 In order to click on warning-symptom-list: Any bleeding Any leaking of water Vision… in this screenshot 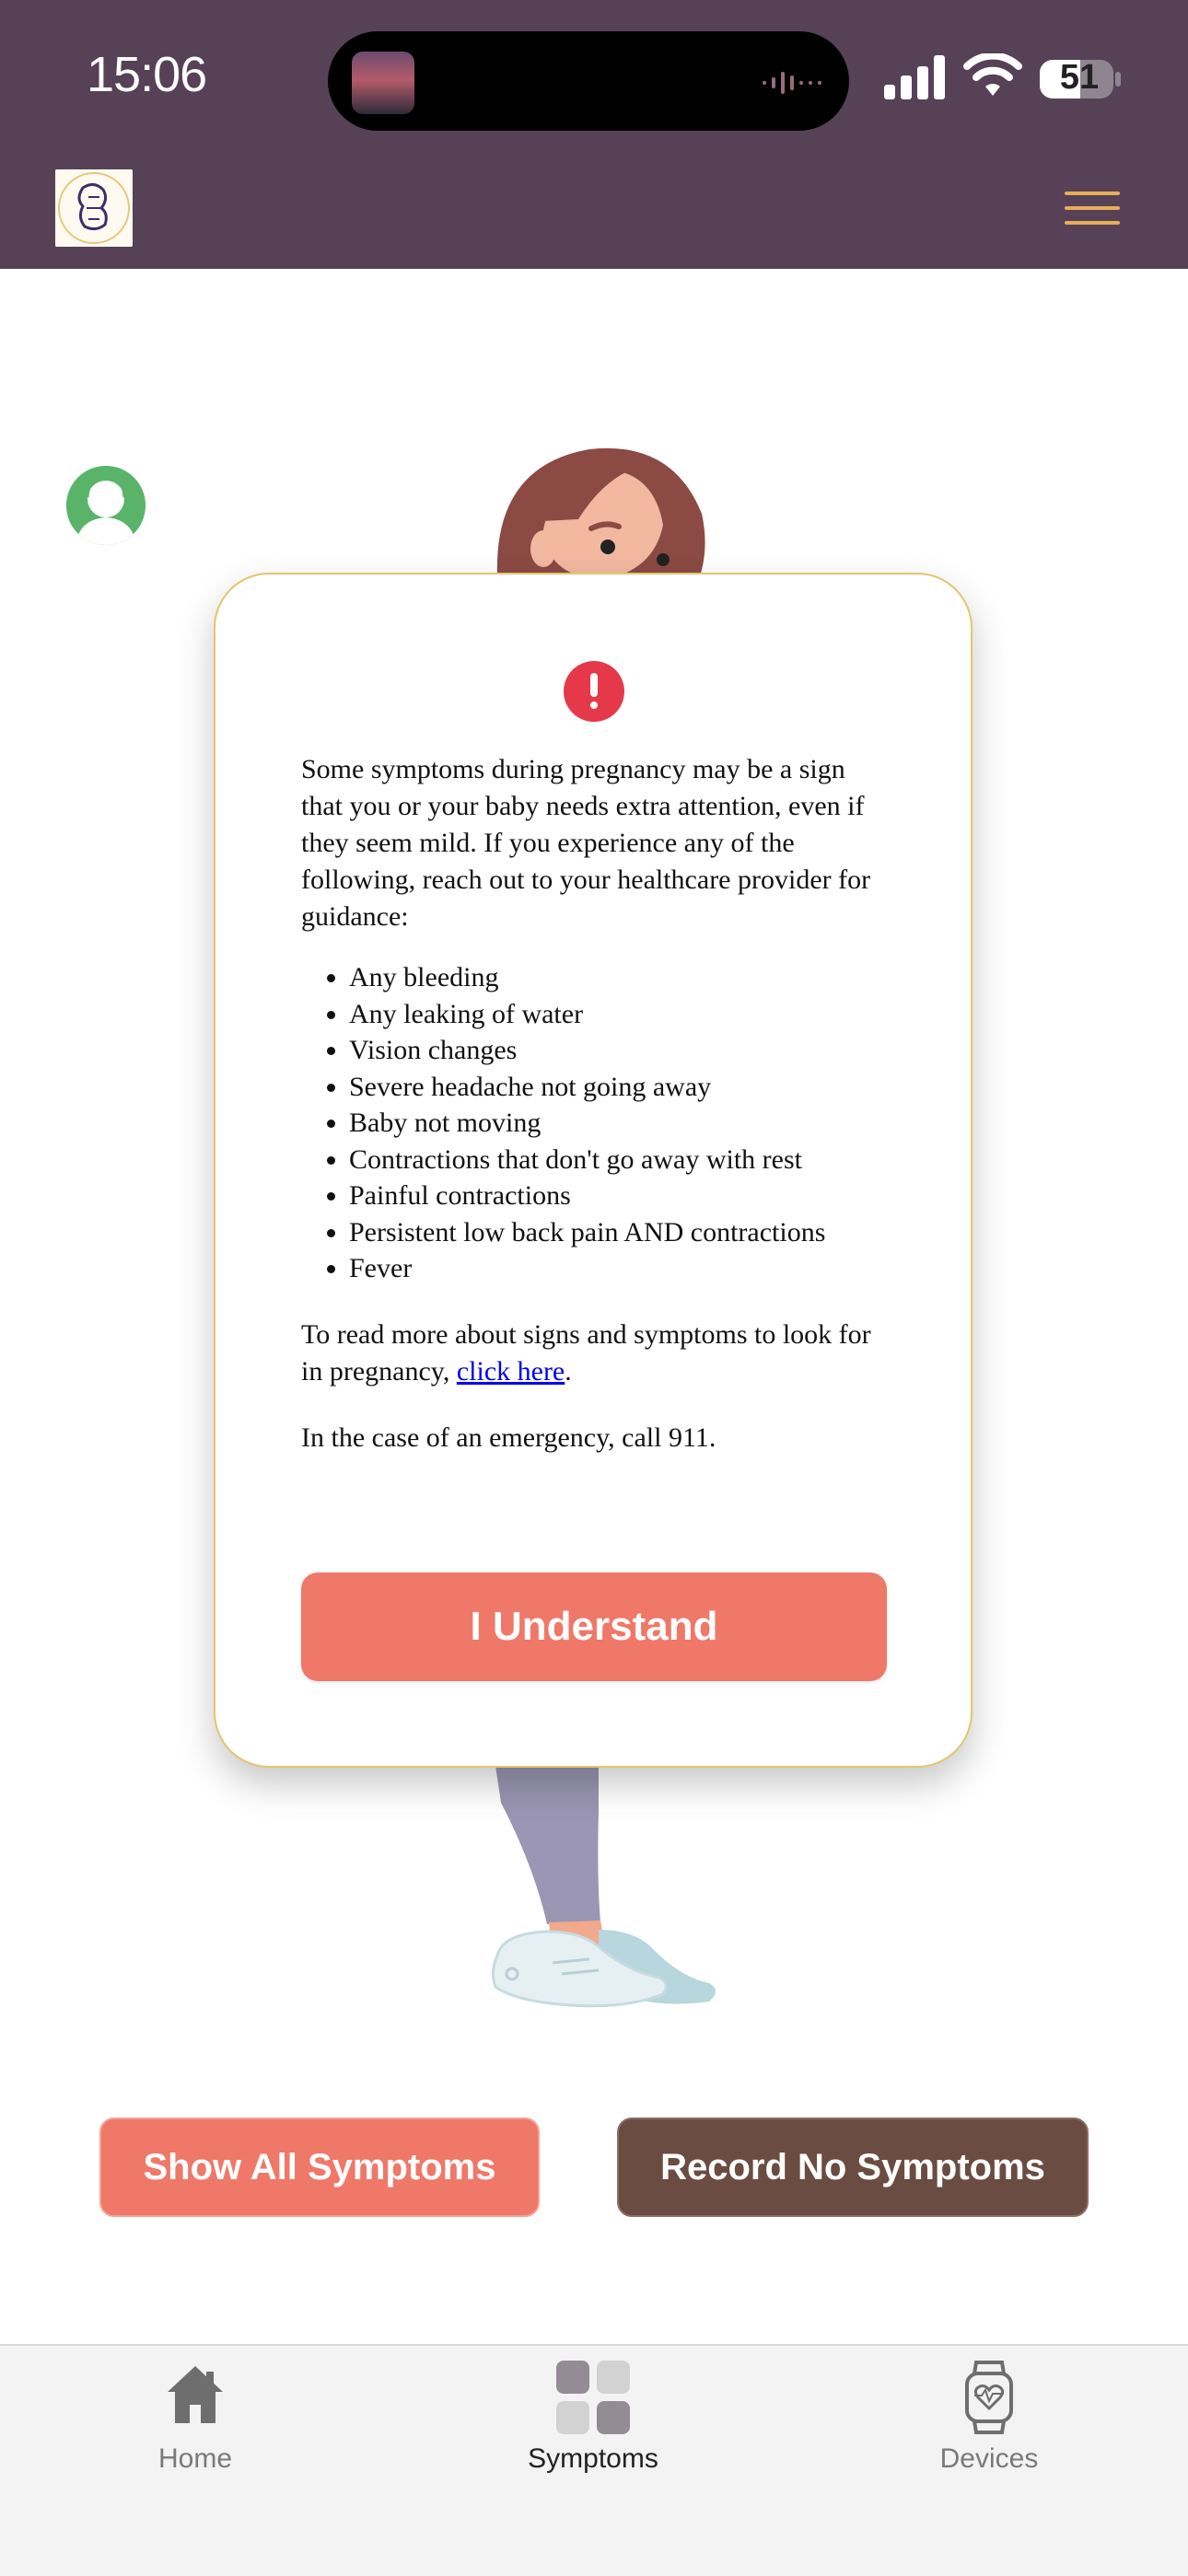, I will do `click(605, 1123)`.